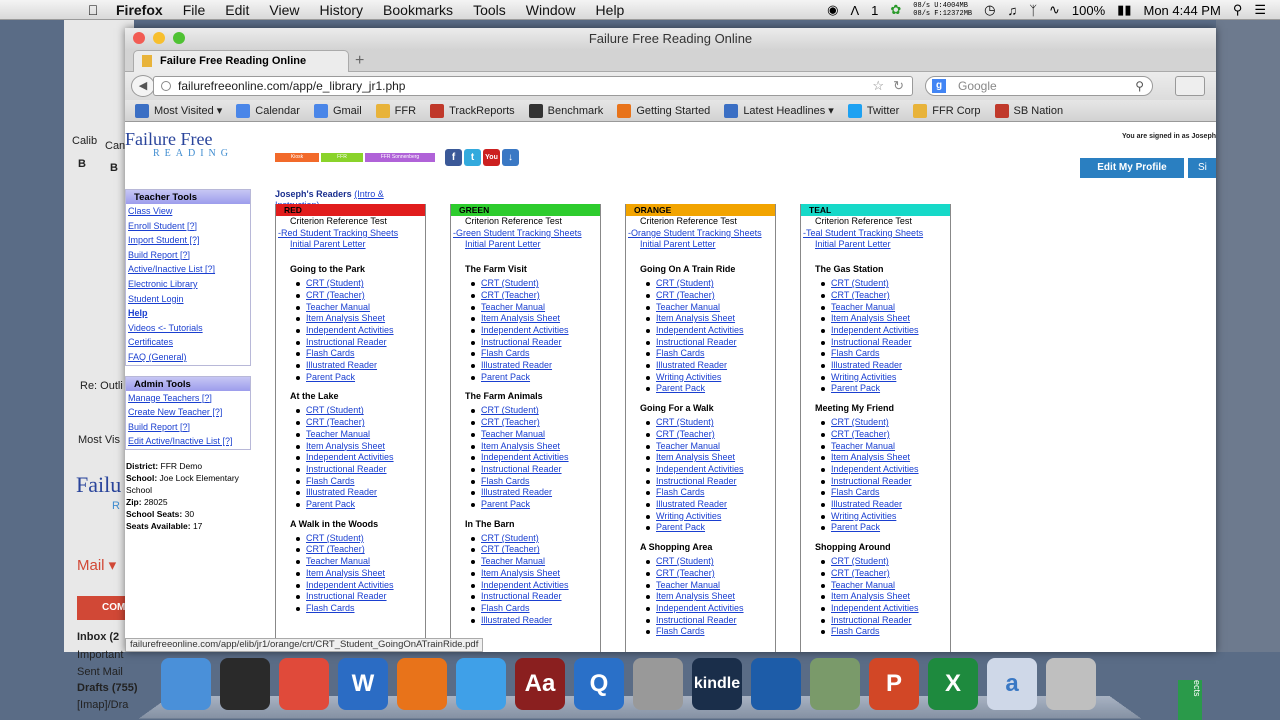 This screenshot has width=1280, height=720. Describe the element at coordinates (188, 427) in the screenshot. I see `admin-link: Build Report [?]` at that location.